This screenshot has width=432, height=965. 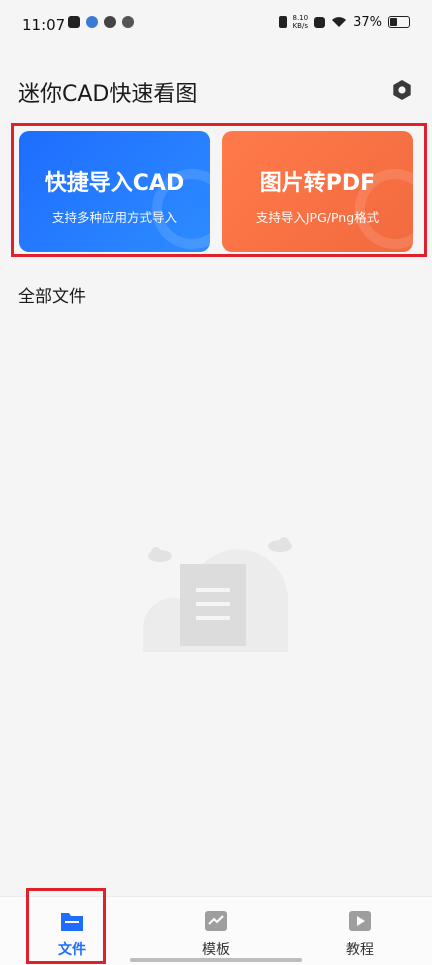 What do you see at coordinates (52, 297) in the screenshot?
I see `all-files-title: 全部文件` at bounding box center [52, 297].